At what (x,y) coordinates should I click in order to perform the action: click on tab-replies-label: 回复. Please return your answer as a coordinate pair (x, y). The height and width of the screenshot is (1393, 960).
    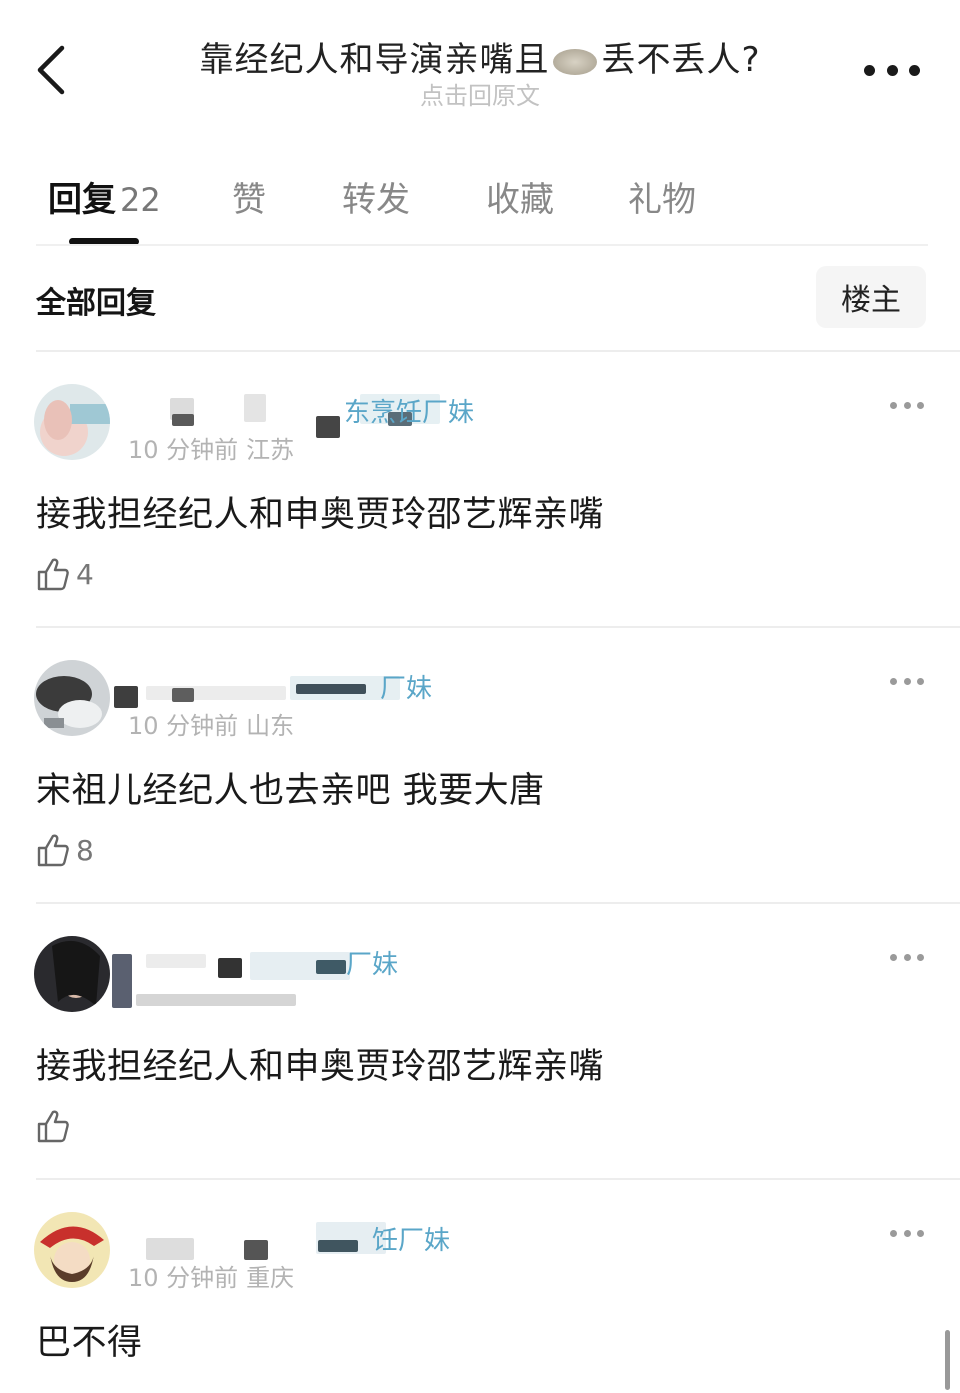
    Looking at the image, I should click on (82, 200).